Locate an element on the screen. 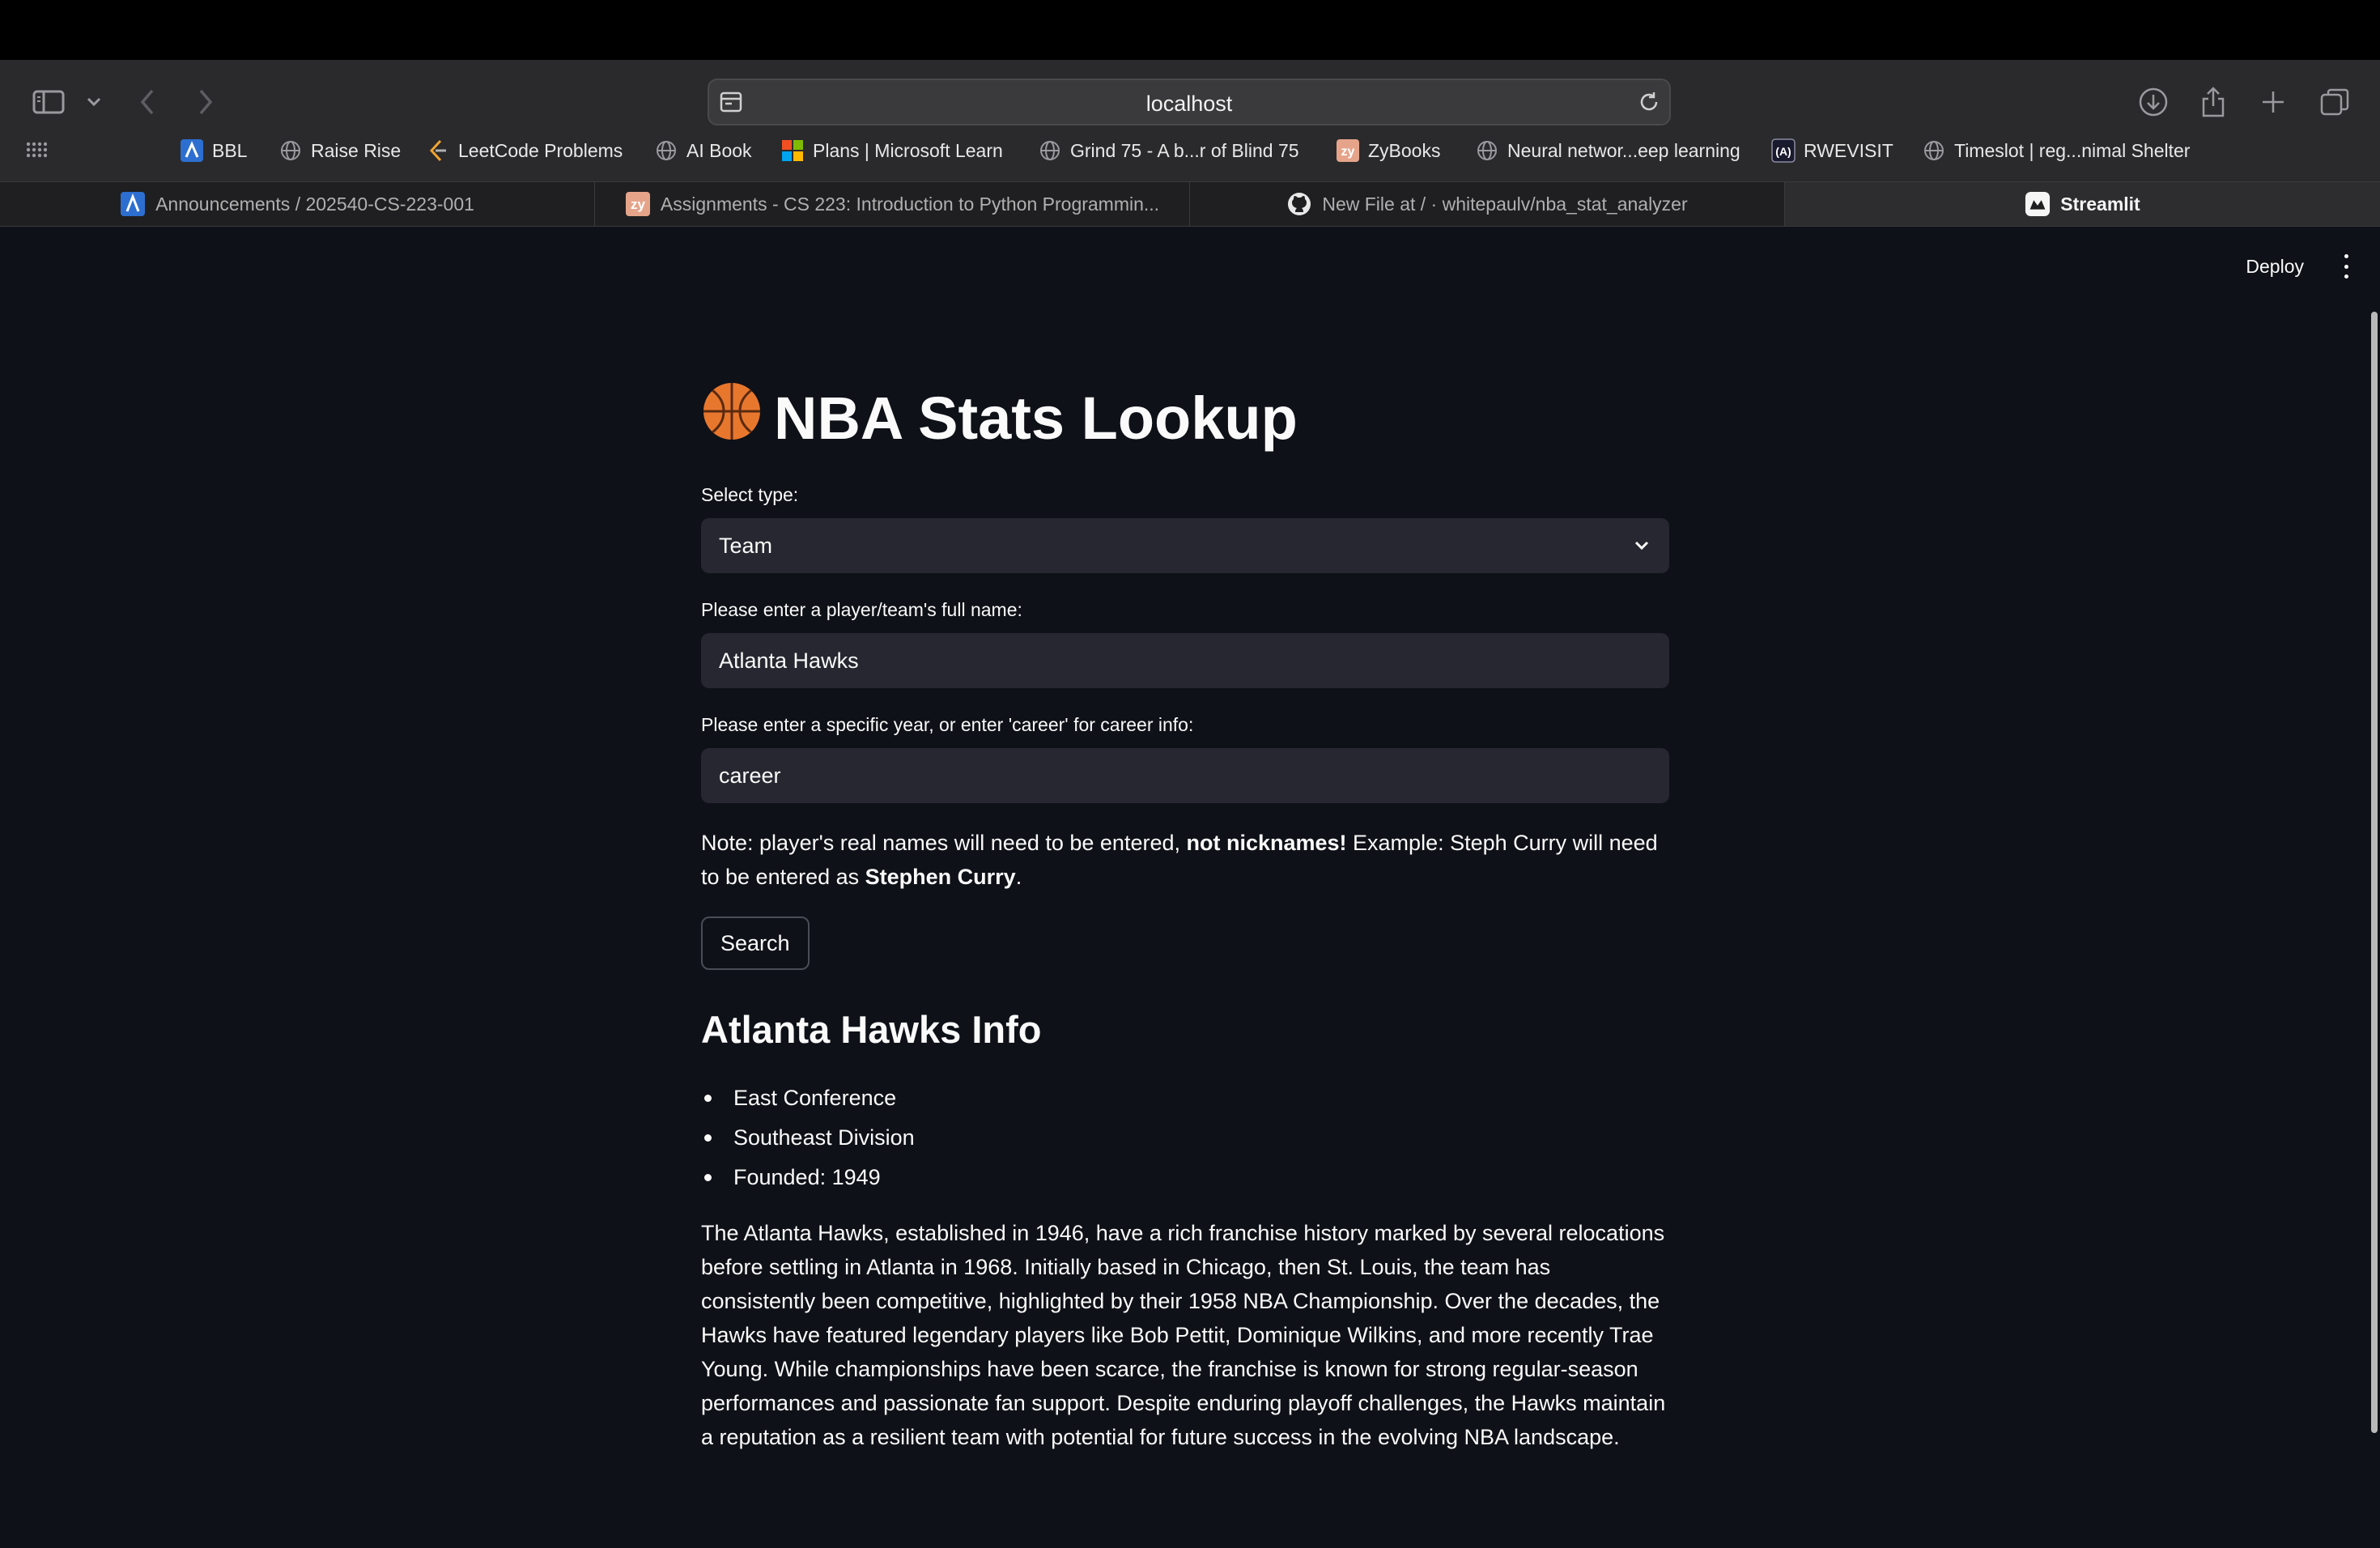  bookmark-neural-networks: Neural networ...eep learning is located at coordinates (1607, 150).